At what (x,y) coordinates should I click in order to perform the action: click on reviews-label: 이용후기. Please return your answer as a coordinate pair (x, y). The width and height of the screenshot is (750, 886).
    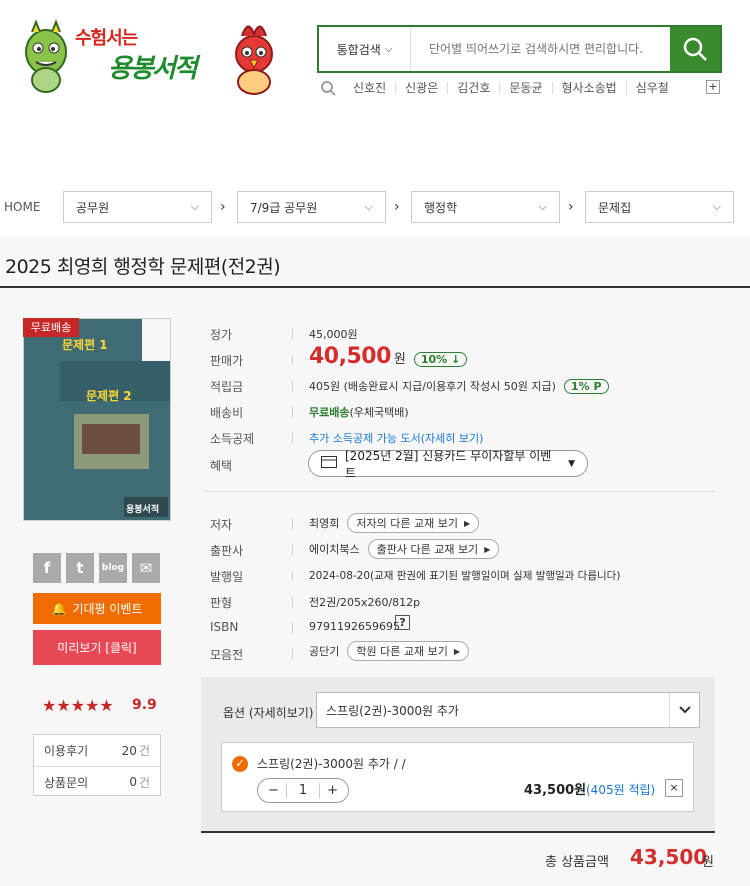
    Looking at the image, I should click on (66, 751).